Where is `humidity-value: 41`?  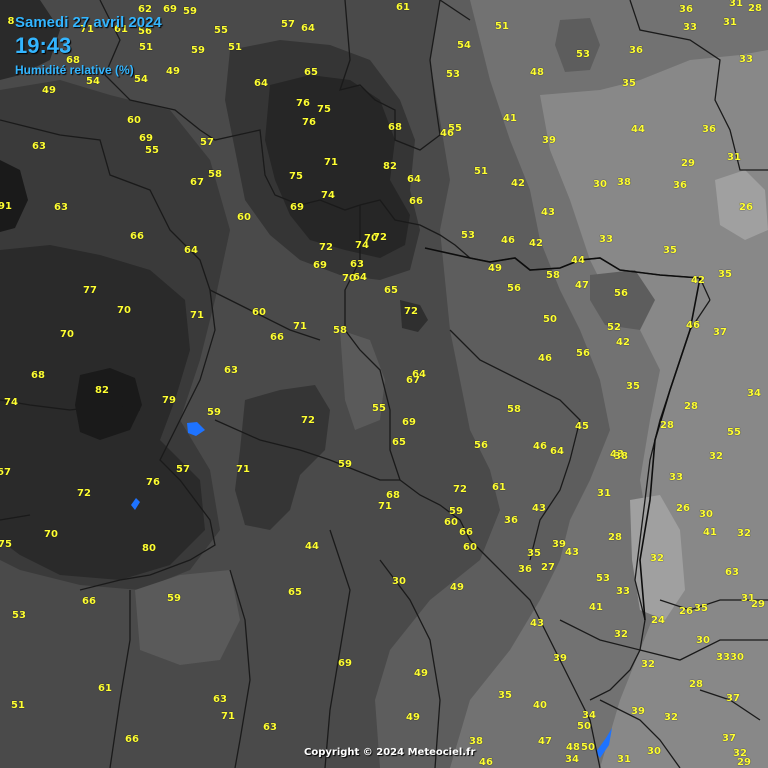 humidity-value: 41 is located at coordinates (710, 532).